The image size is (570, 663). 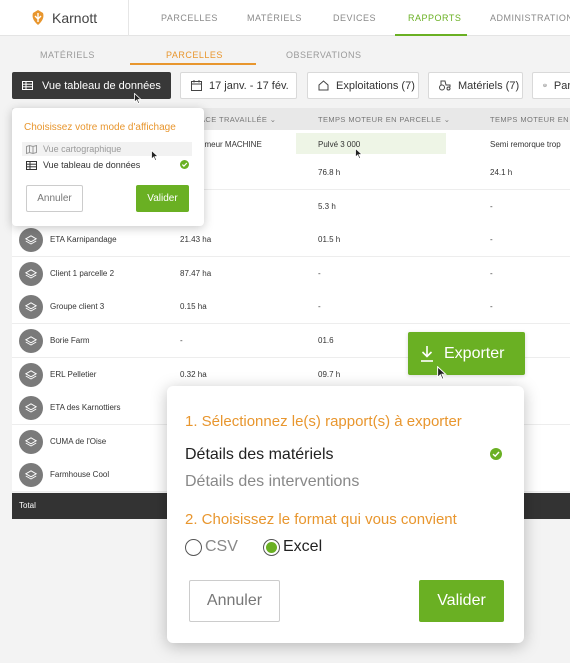 I want to click on materiels-filter: Matériels (7), so click(x=475, y=85).